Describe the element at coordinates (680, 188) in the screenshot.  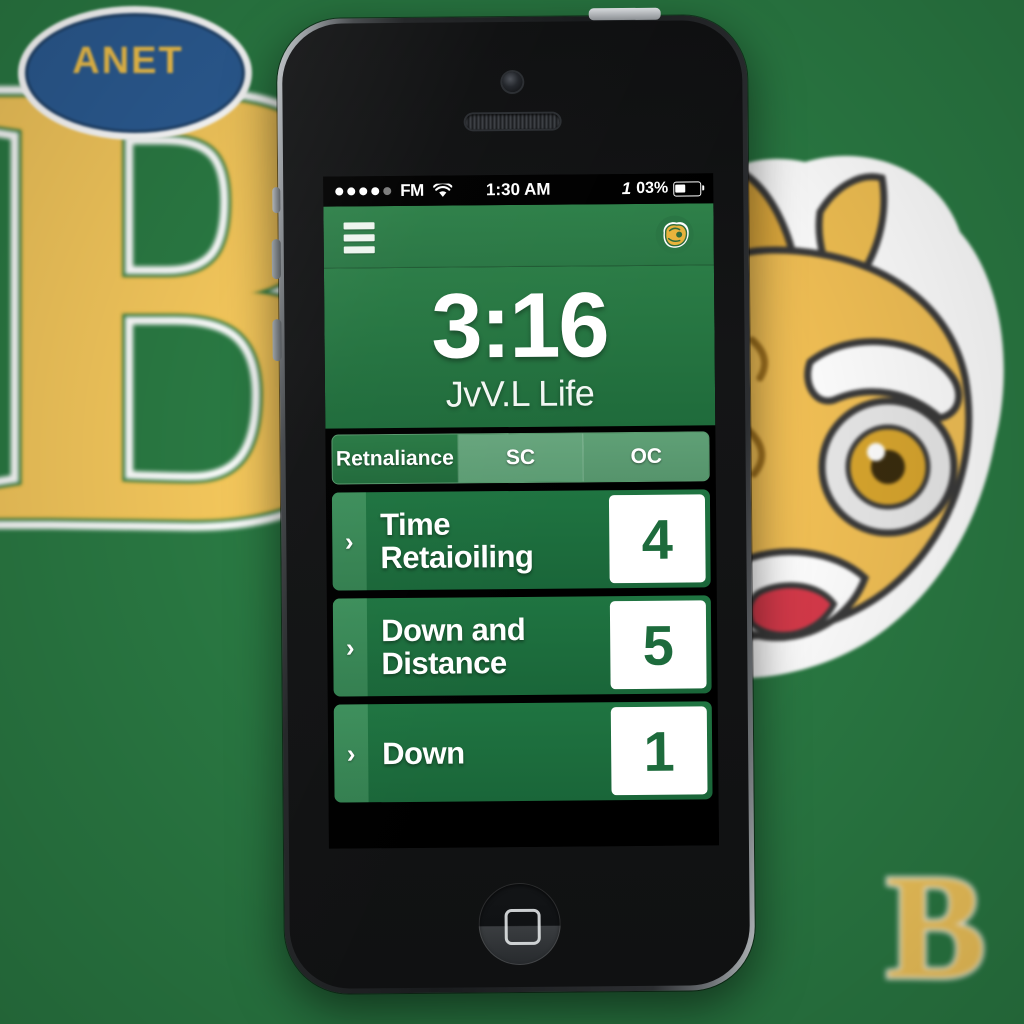
I see `battery-fill` at that location.